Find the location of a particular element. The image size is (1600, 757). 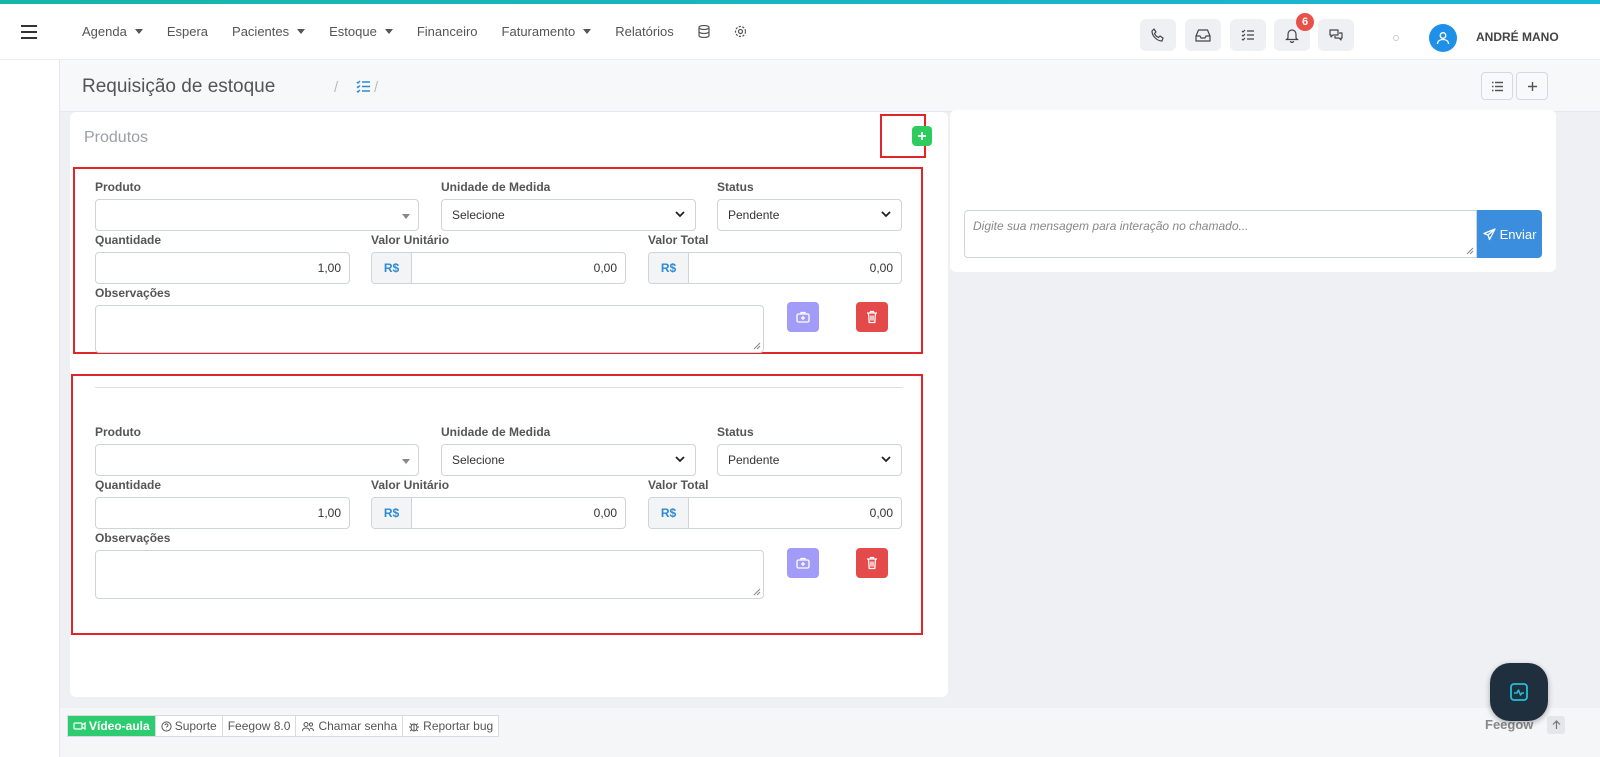

phone-button is located at coordinates (1158, 35).